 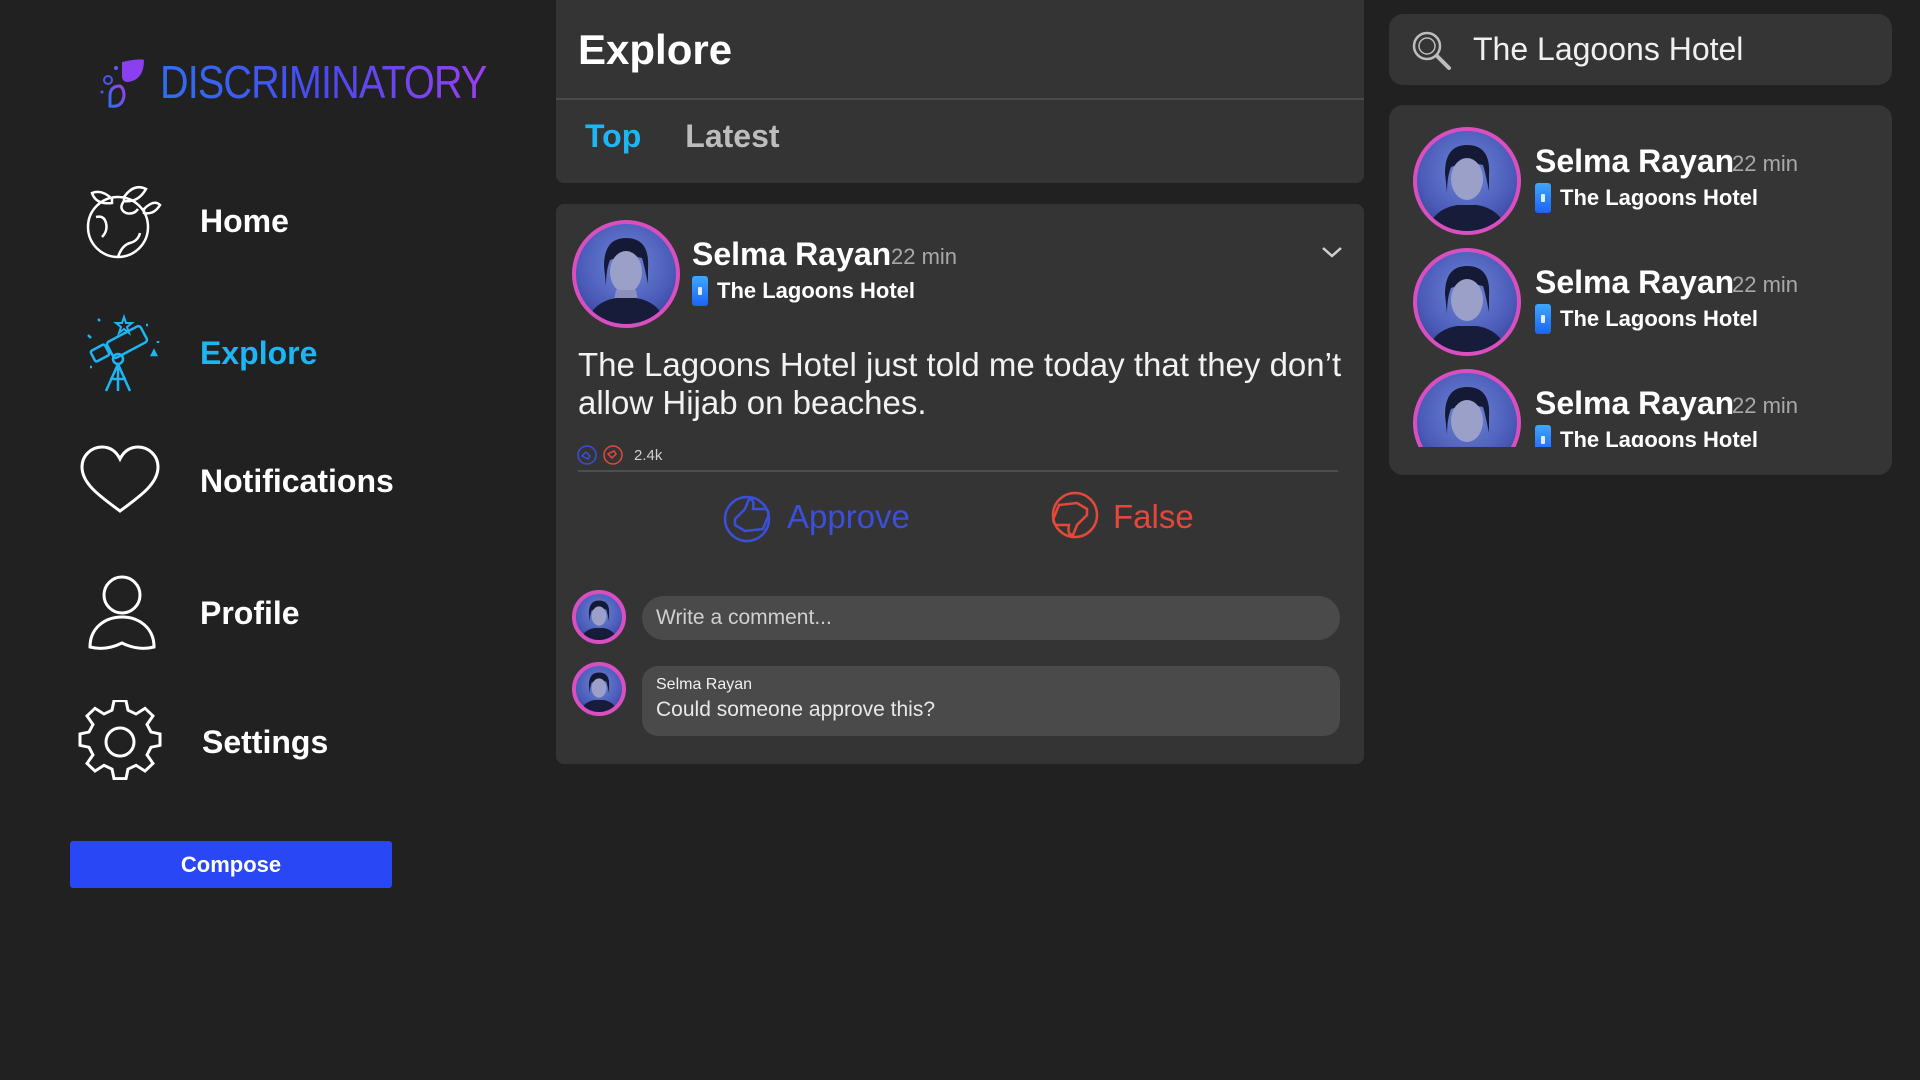 What do you see at coordinates (1431, 50) in the screenshot?
I see `search-icon` at bounding box center [1431, 50].